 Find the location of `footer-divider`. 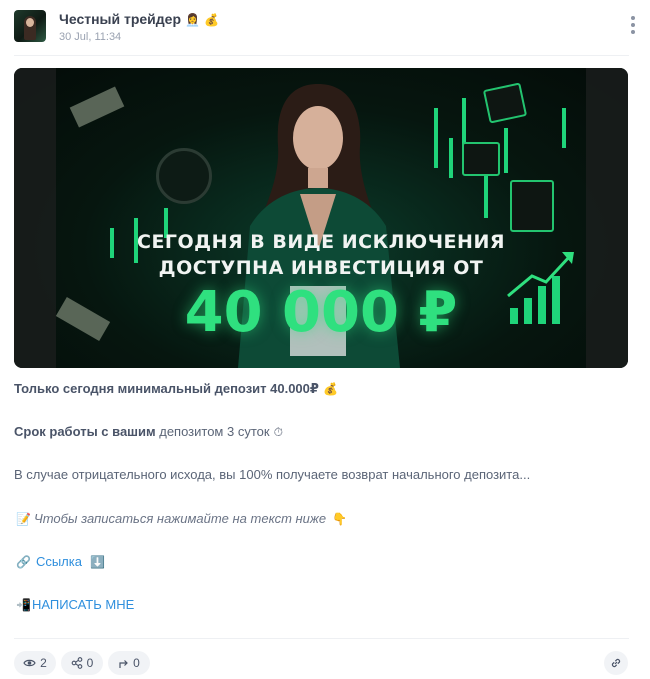

footer-divider is located at coordinates (321, 638).